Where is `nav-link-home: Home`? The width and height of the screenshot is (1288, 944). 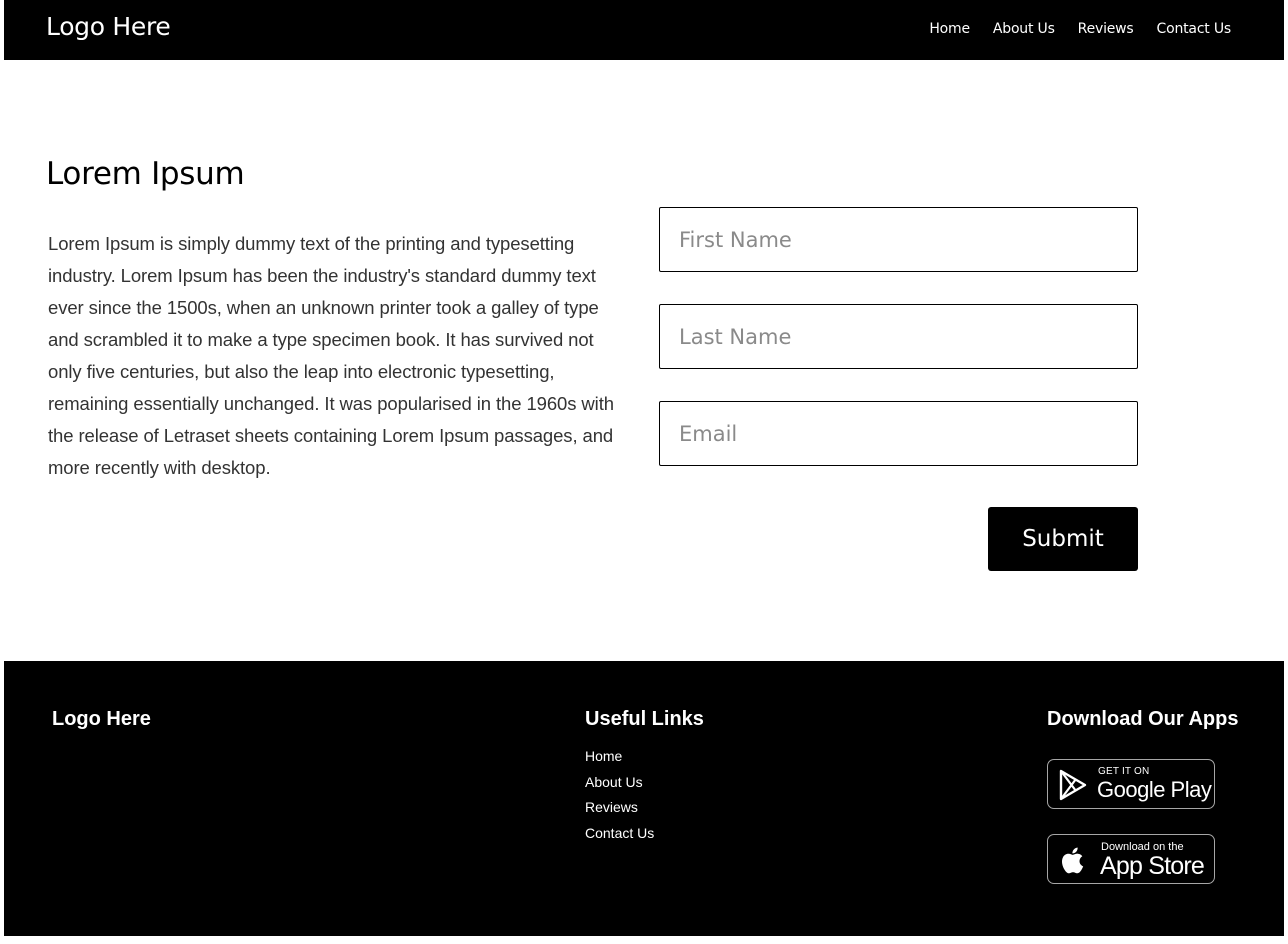 nav-link-home: Home is located at coordinates (949, 29).